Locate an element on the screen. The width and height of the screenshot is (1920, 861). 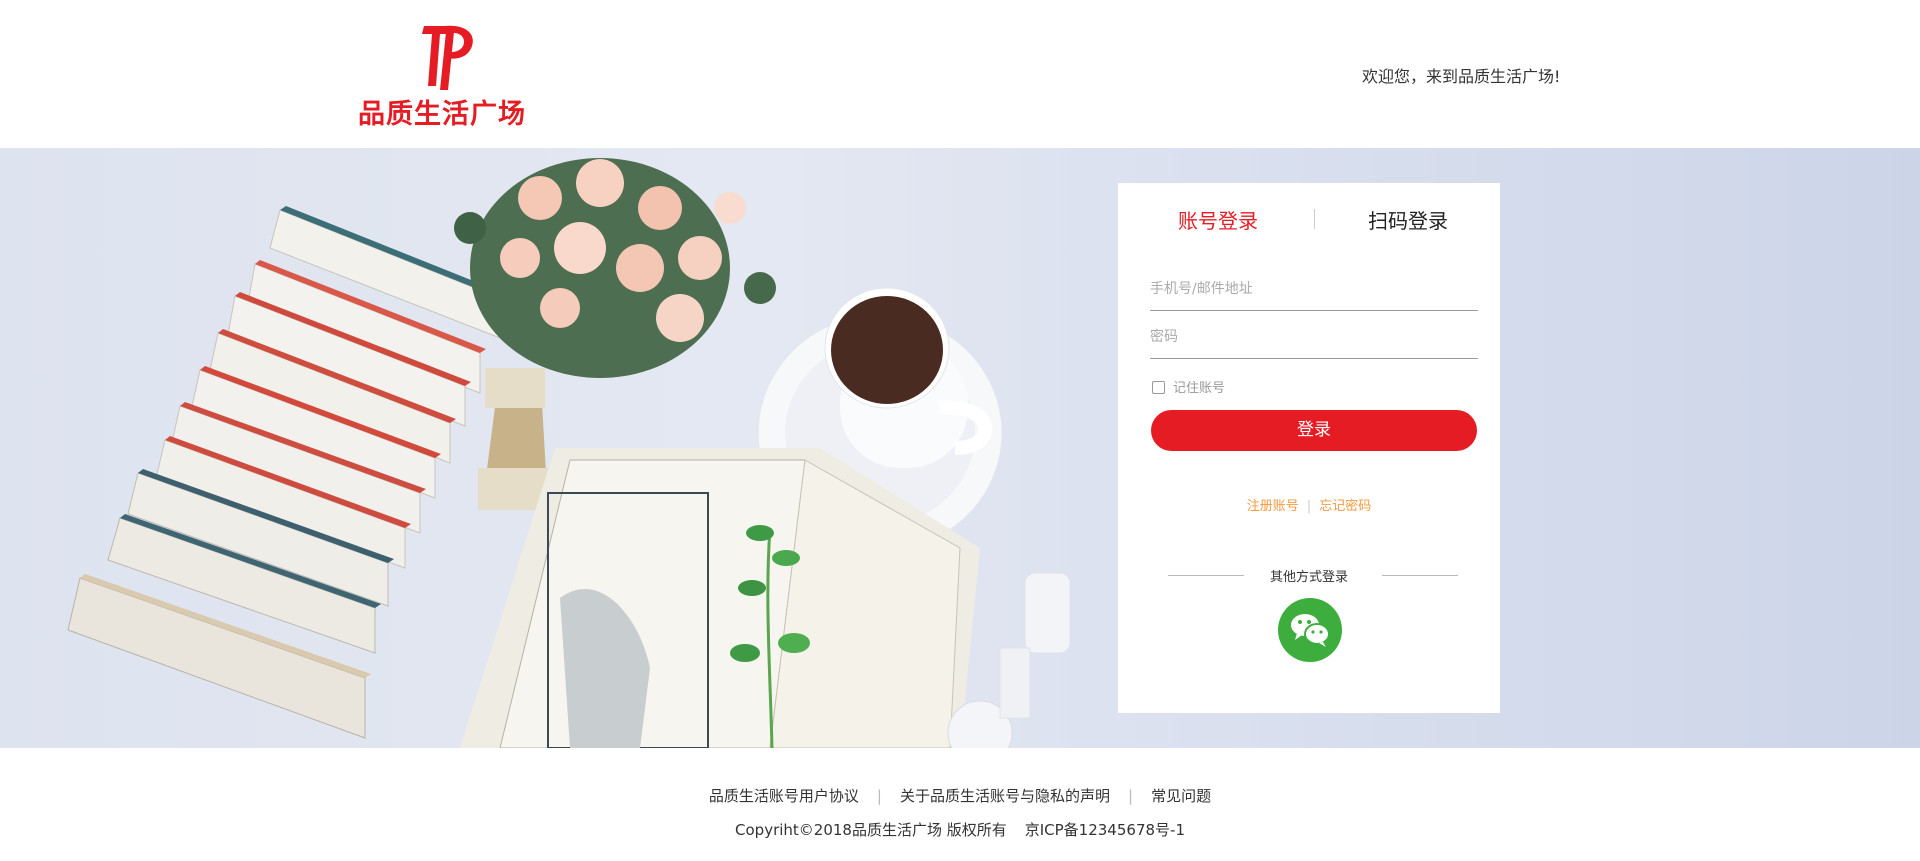
other-login-label: 其他方式登录 is located at coordinates (1308, 577).